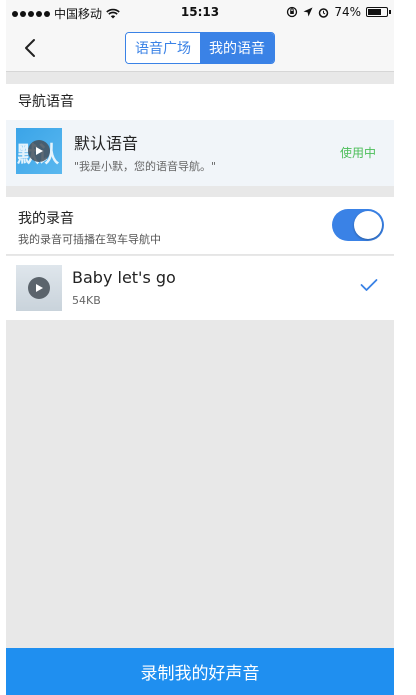 This screenshot has height=695, width=416. What do you see at coordinates (368, 225) in the screenshot?
I see `toggle-knob` at bounding box center [368, 225].